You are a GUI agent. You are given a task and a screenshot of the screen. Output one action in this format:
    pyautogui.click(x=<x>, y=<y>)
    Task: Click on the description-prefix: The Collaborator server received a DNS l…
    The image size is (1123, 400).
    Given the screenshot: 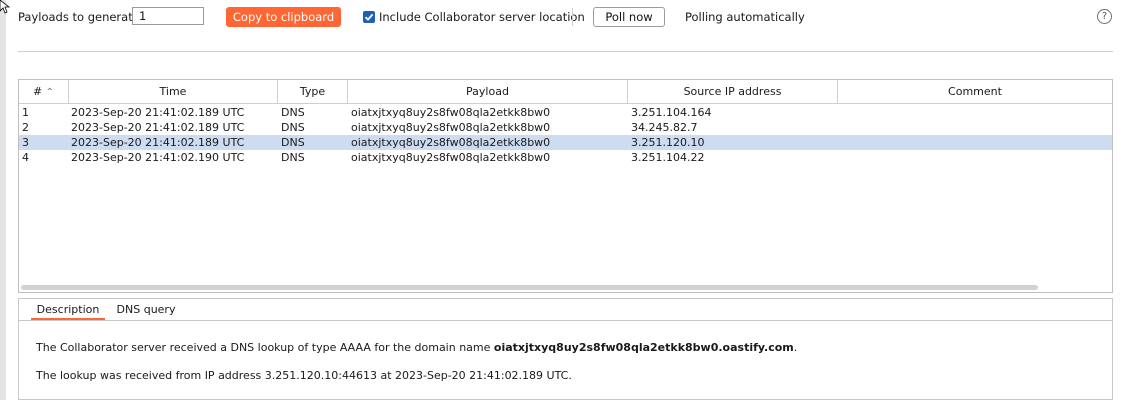 What is the action you would take?
    pyautogui.click(x=265, y=347)
    